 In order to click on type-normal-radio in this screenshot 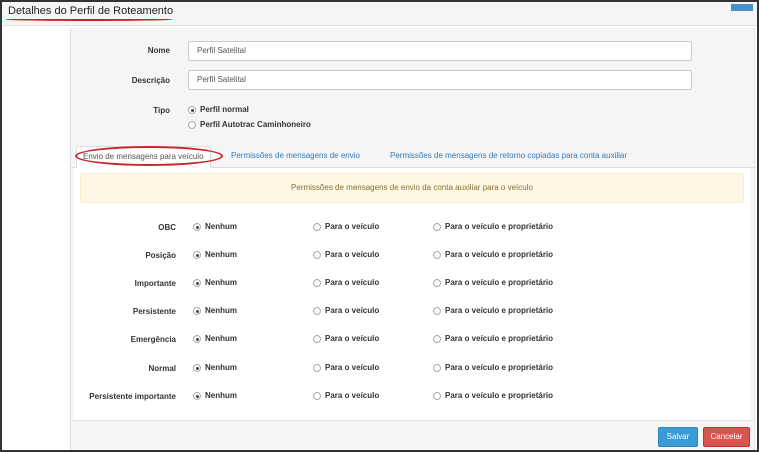, I will do `click(192, 110)`.